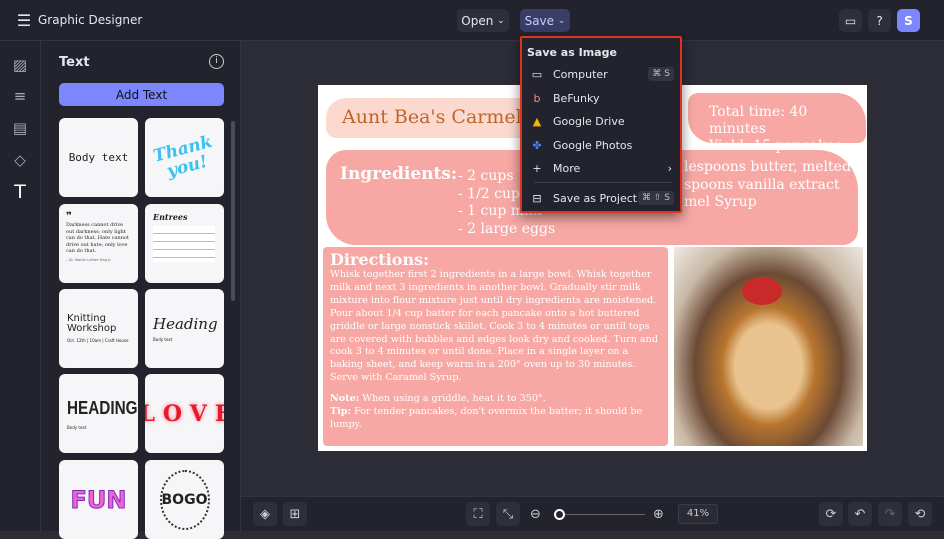 This screenshot has width=944, height=539. I want to click on menu-lines, so click(184, 244).